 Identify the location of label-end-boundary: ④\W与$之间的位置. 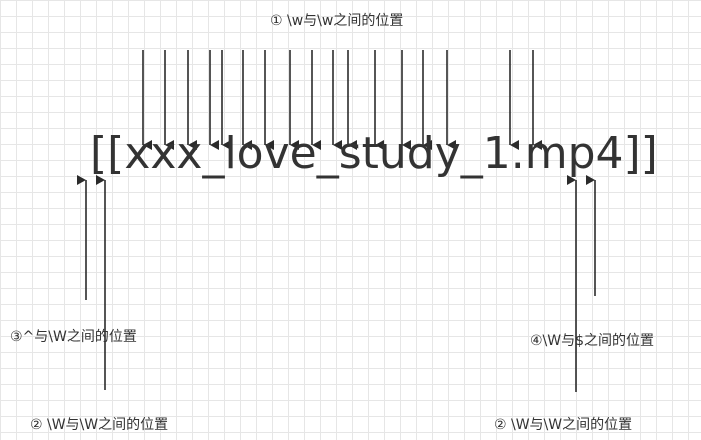
(592, 341).